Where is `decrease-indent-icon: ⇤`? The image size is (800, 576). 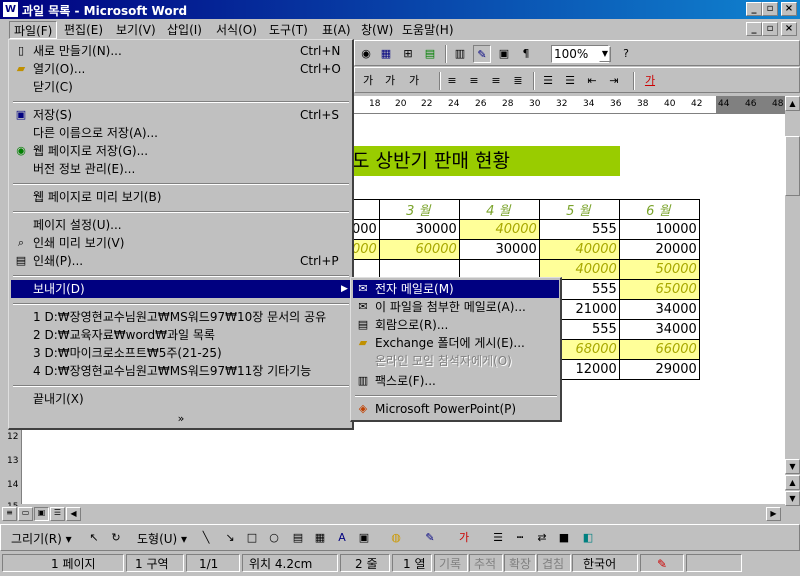
decrease-indent-icon: ⇤ is located at coordinates (592, 81).